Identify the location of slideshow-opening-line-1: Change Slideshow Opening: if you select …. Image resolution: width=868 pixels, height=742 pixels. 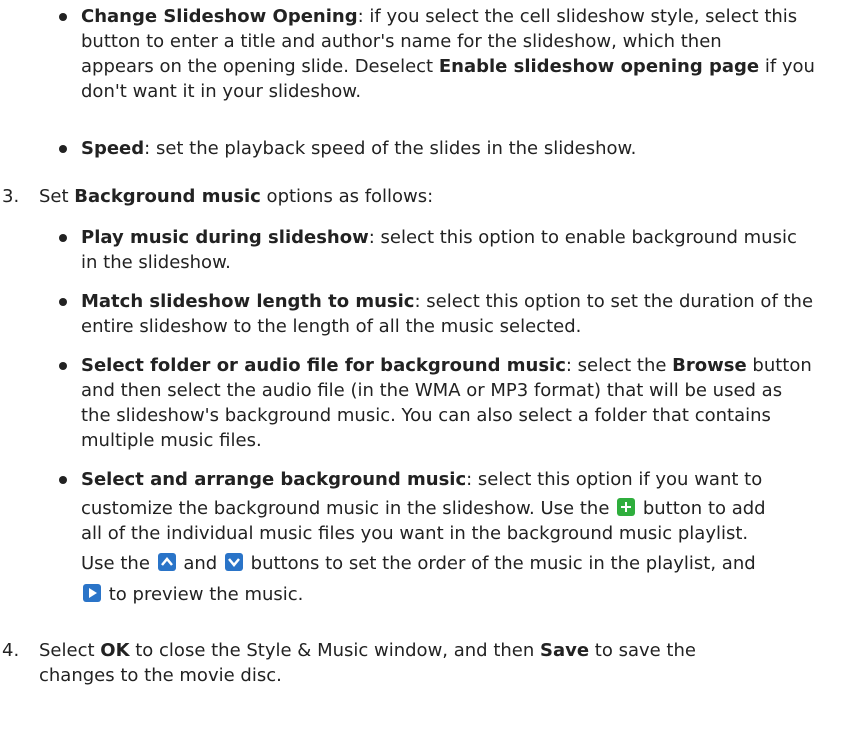
(474, 16).